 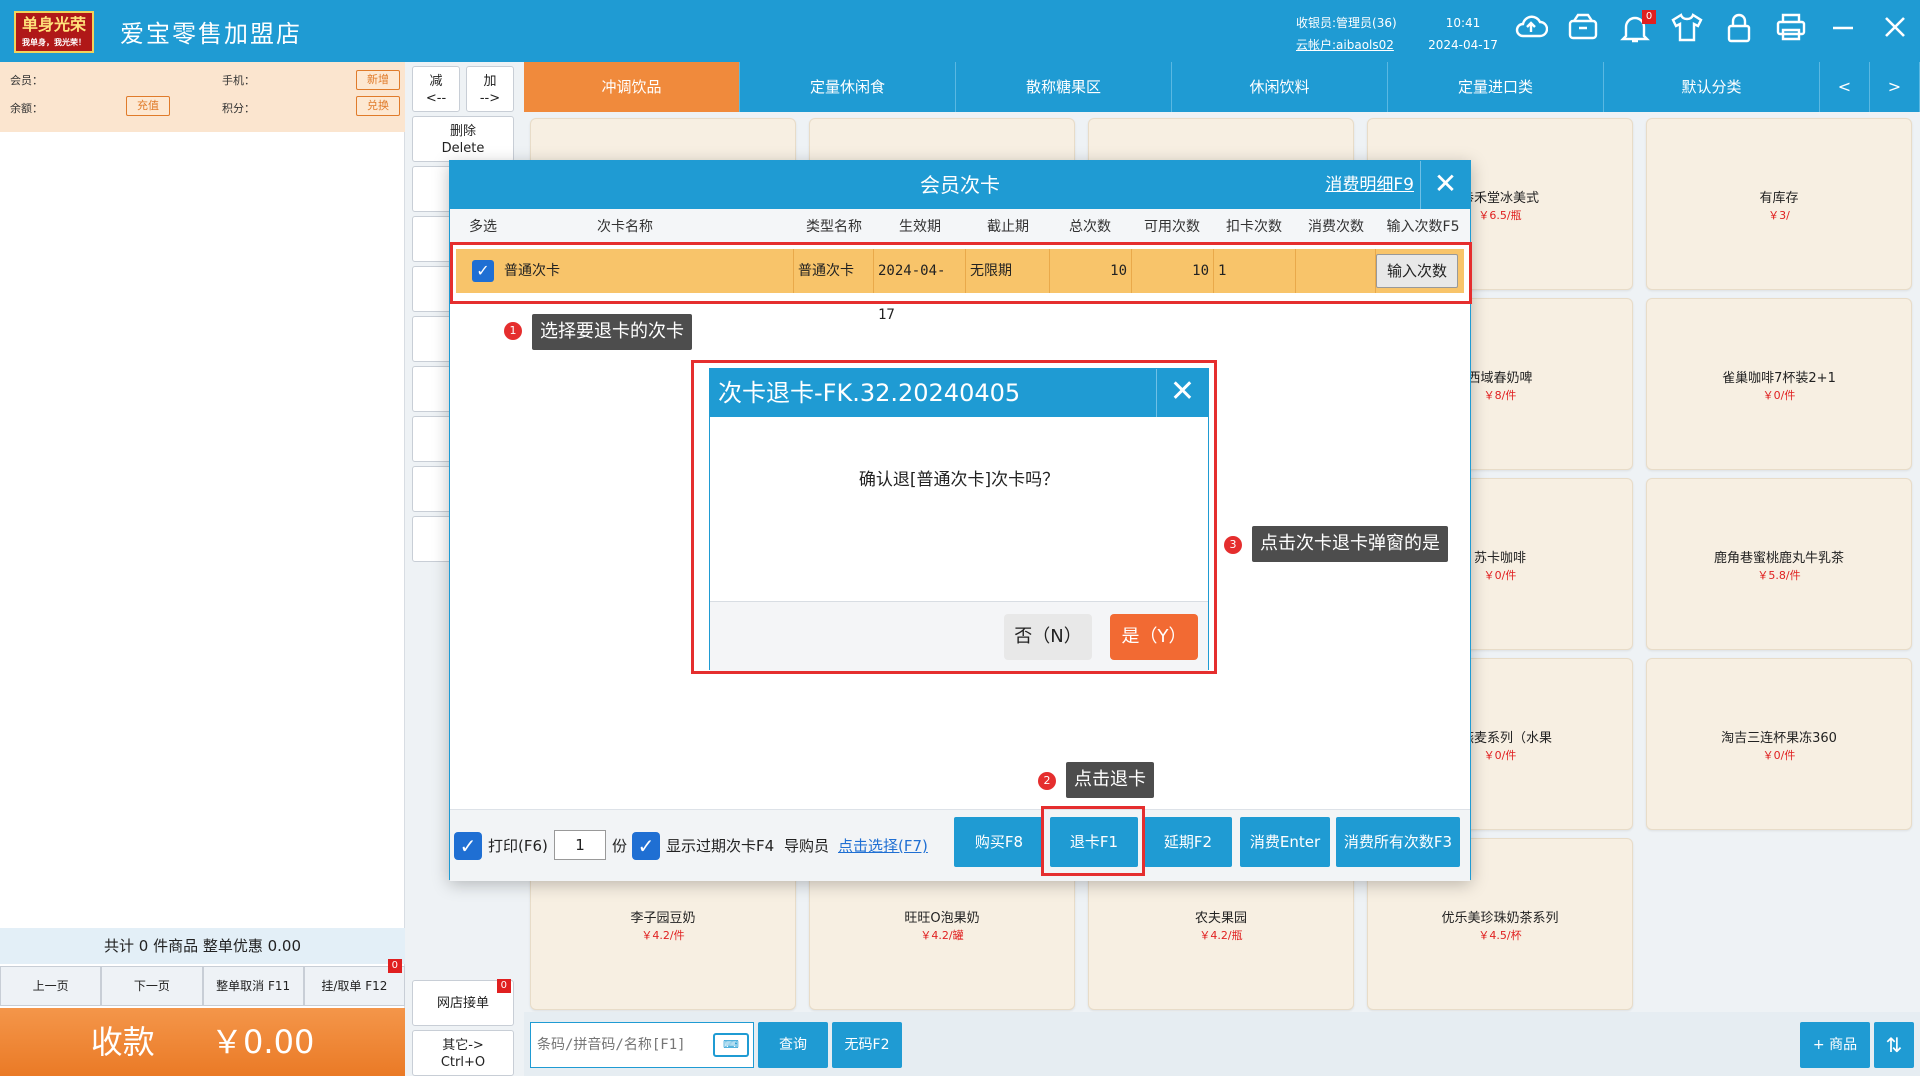 I want to click on recharge-button: 充值, so click(x=148, y=106).